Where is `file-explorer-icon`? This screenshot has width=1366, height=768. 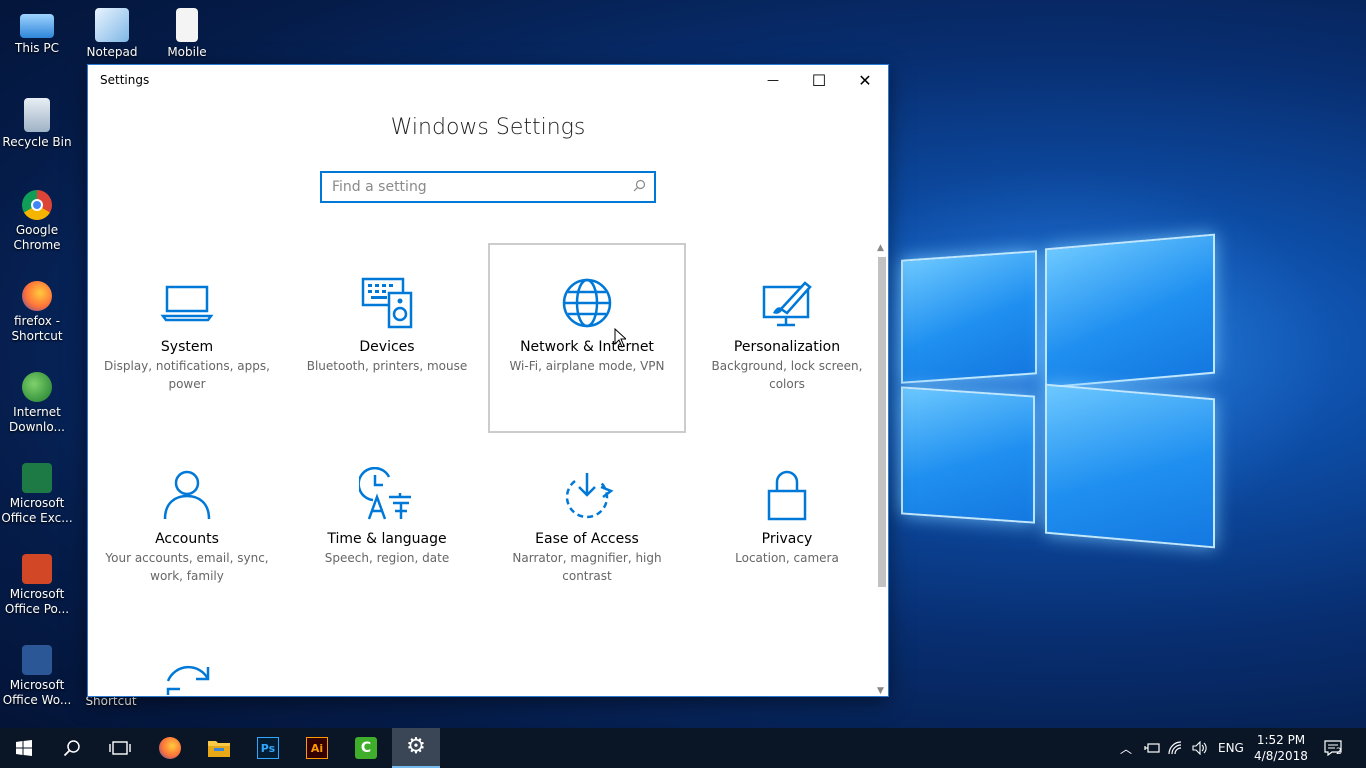 file-explorer-icon is located at coordinates (219, 749).